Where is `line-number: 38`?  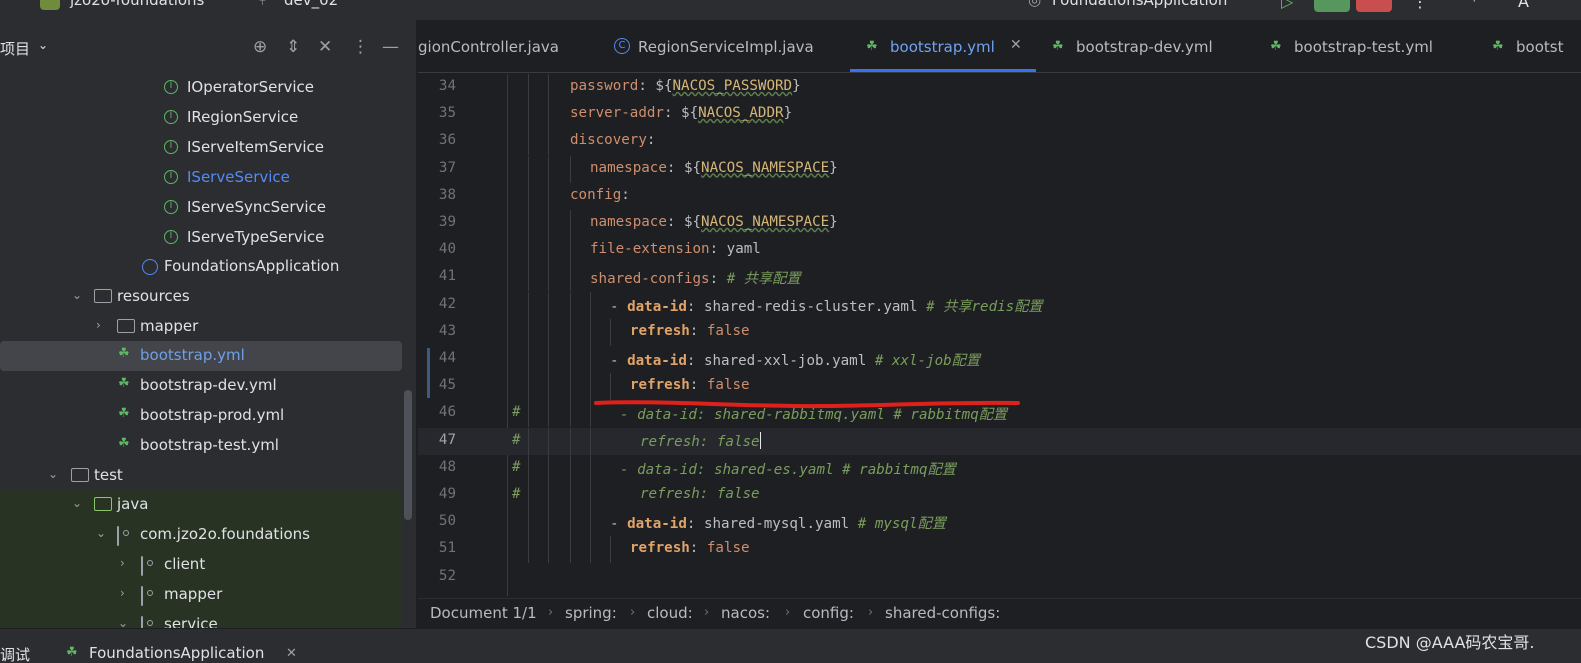
line-number: 38 is located at coordinates (437, 195).